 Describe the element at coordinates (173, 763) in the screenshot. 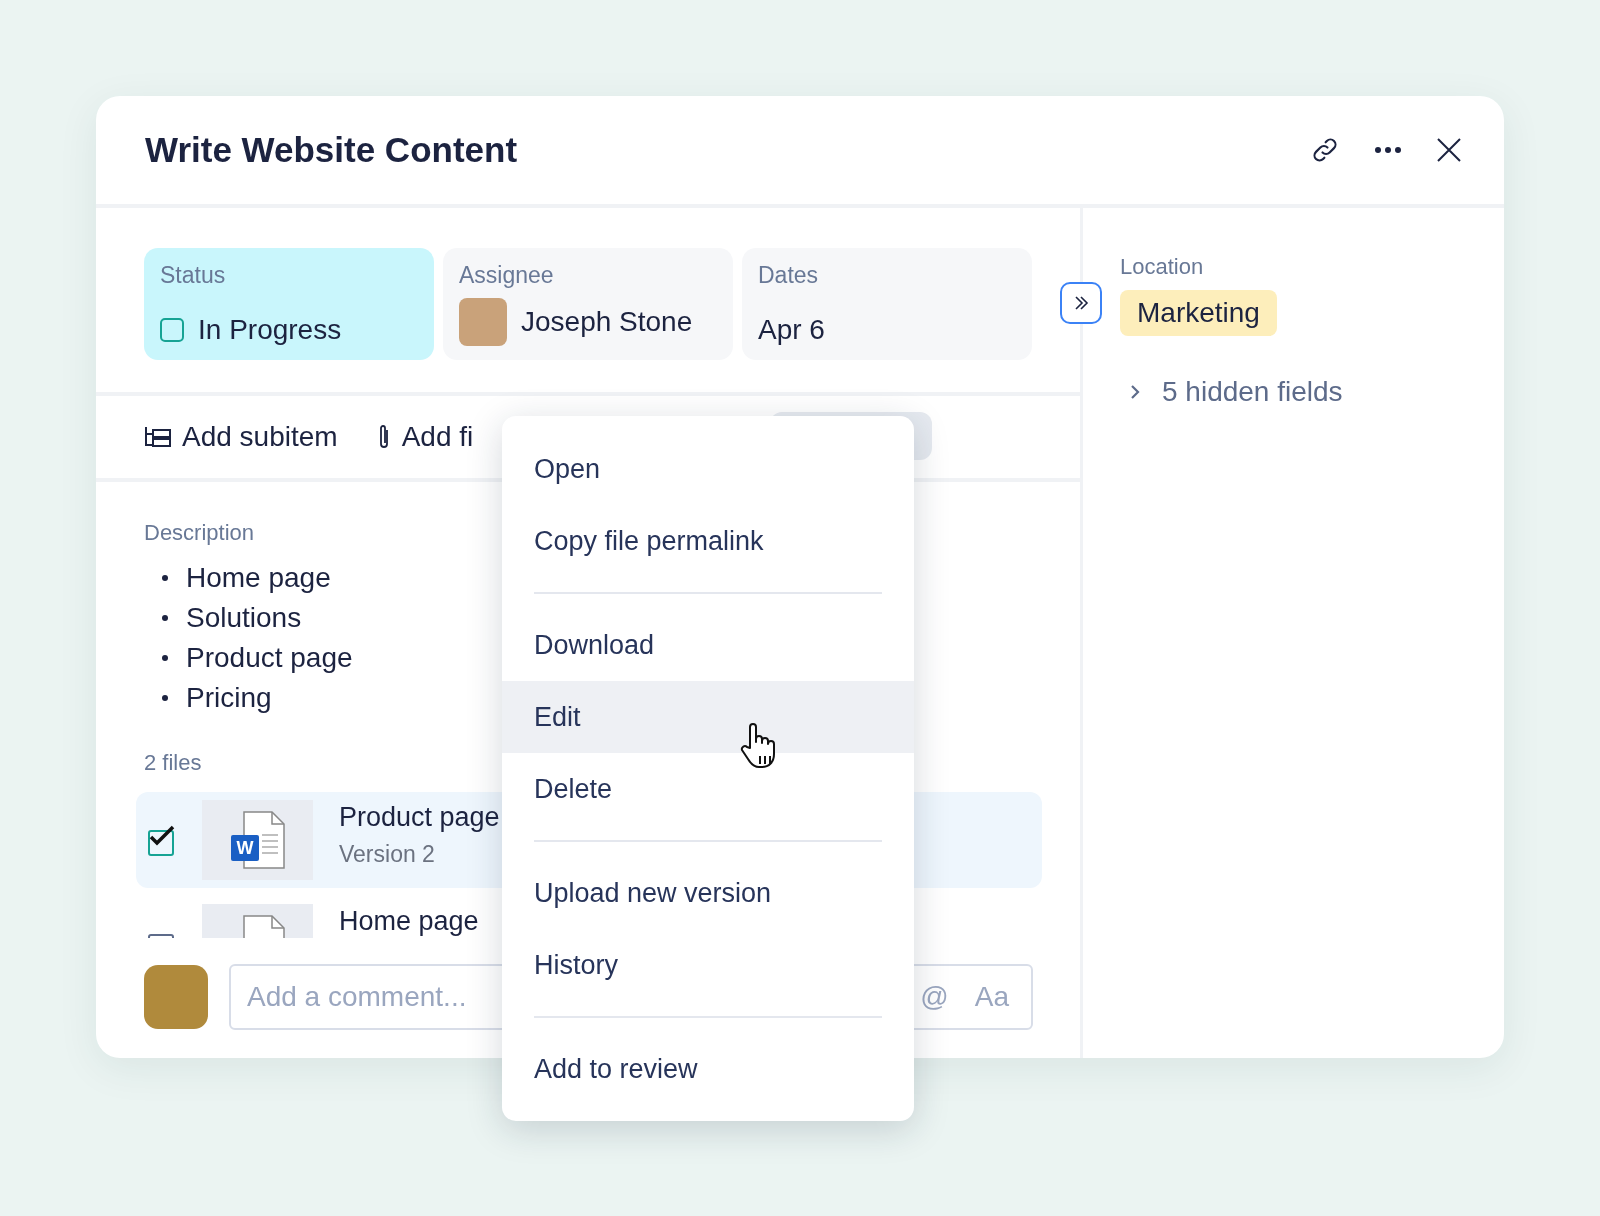

I see `files-count: 2 files` at that location.